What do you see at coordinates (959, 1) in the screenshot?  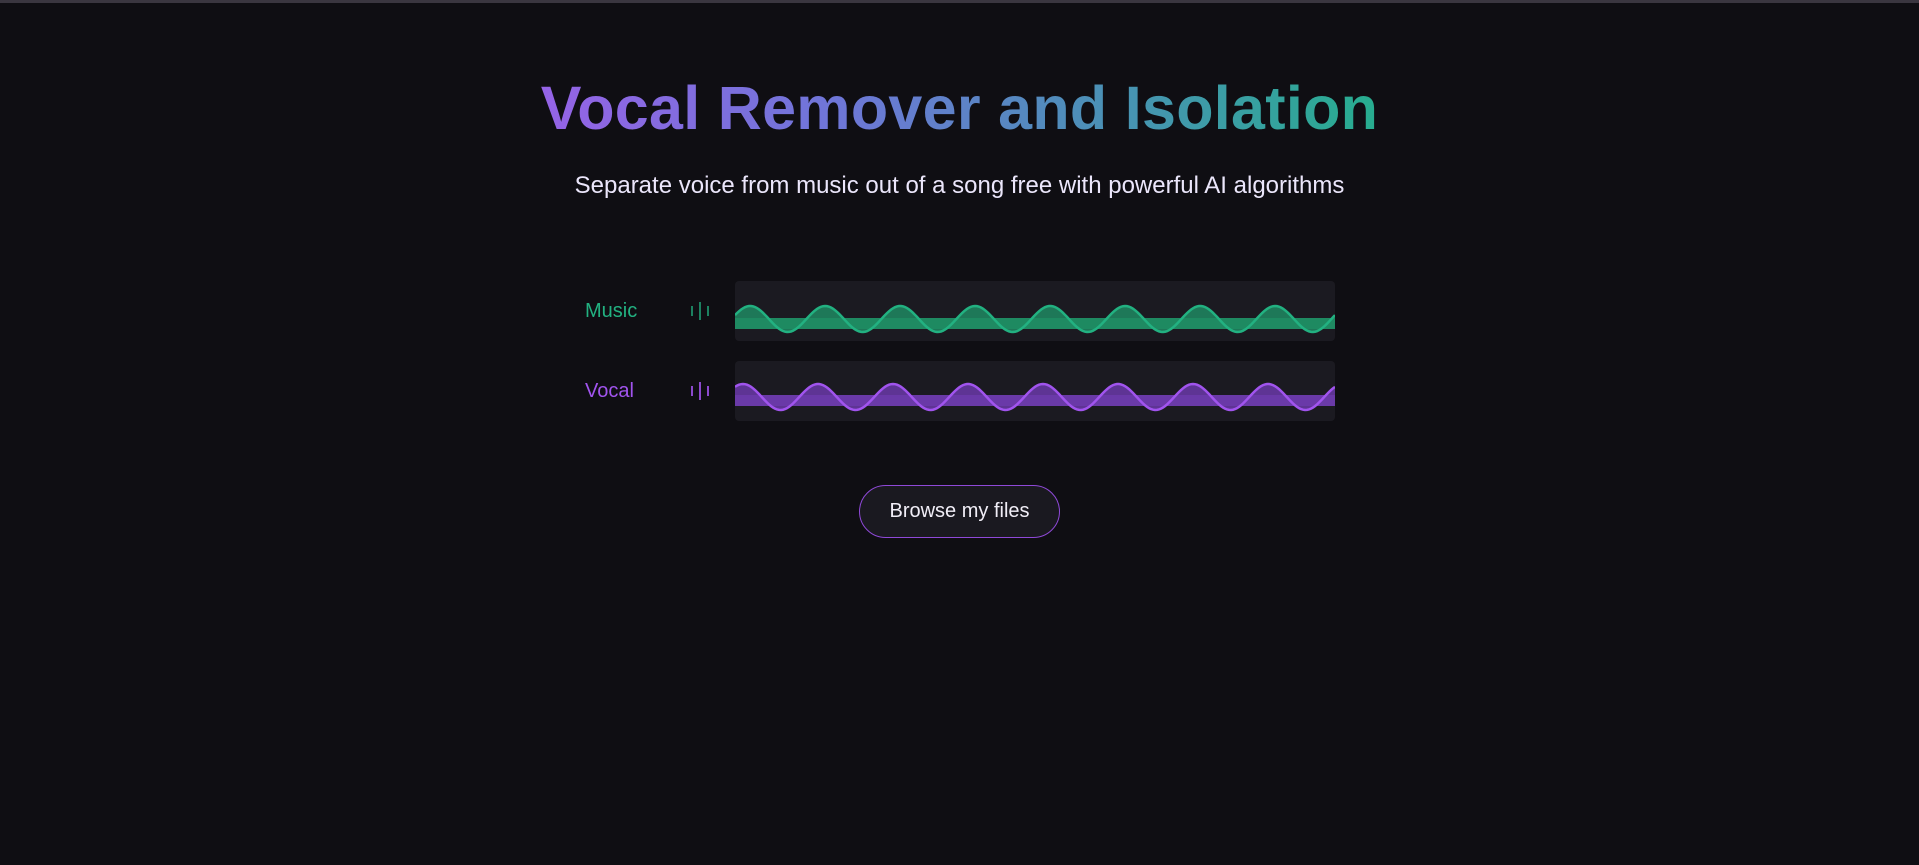 I see `window-top-border` at bounding box center [959, 1].